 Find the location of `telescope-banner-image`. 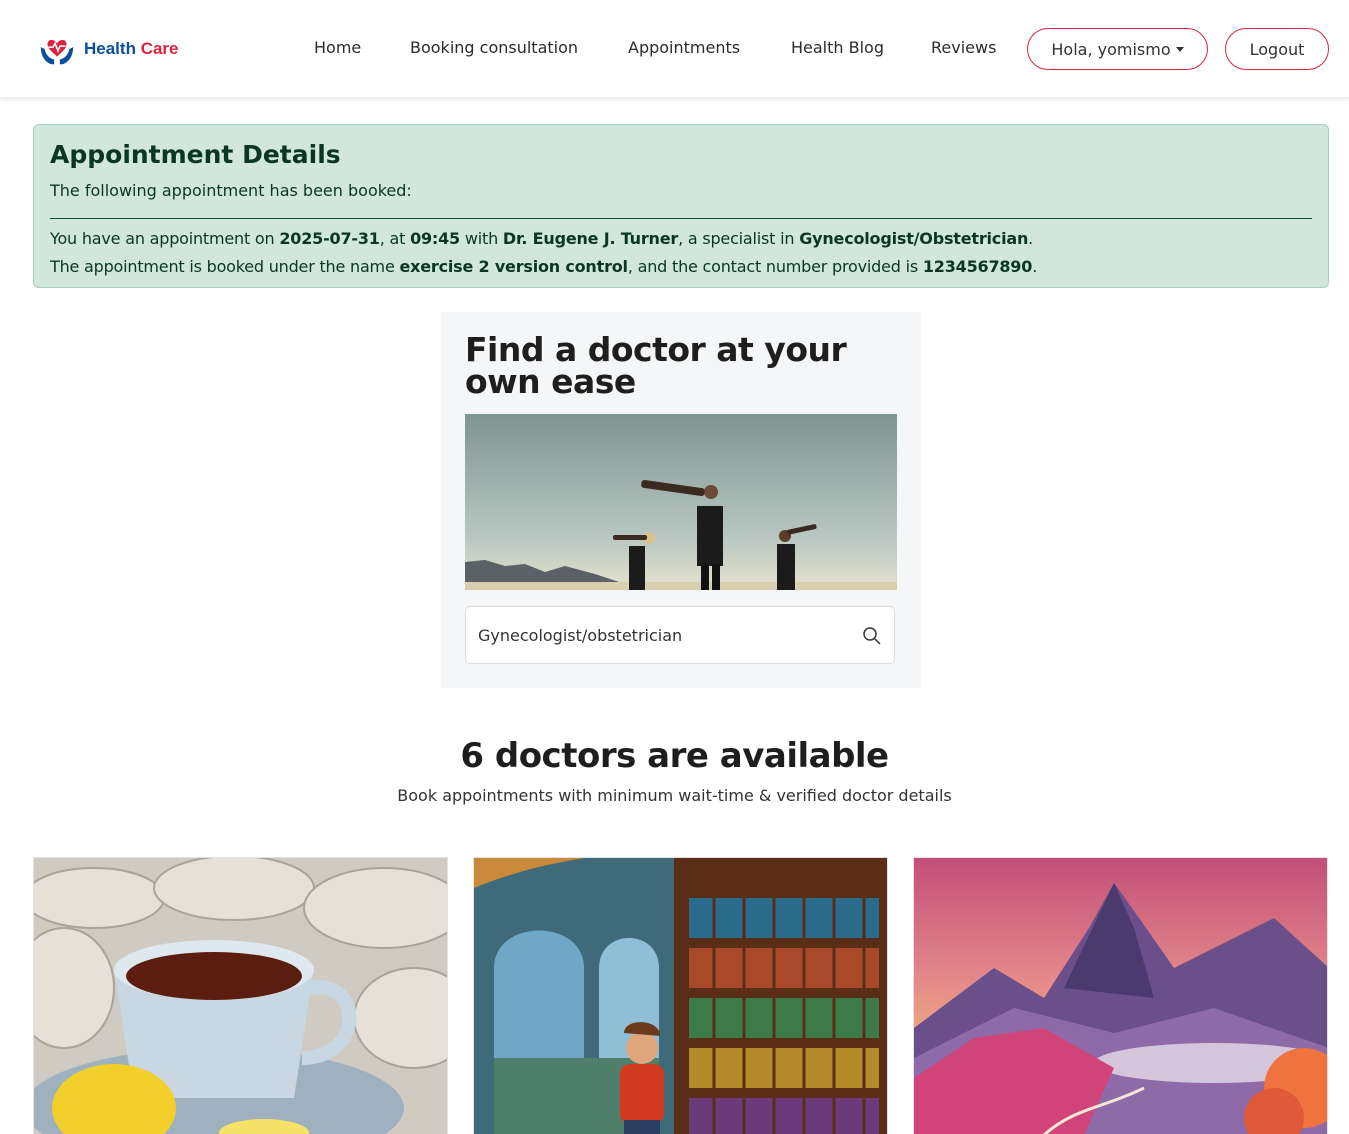

telescope-banner-image is located at coordinates (681, 502).